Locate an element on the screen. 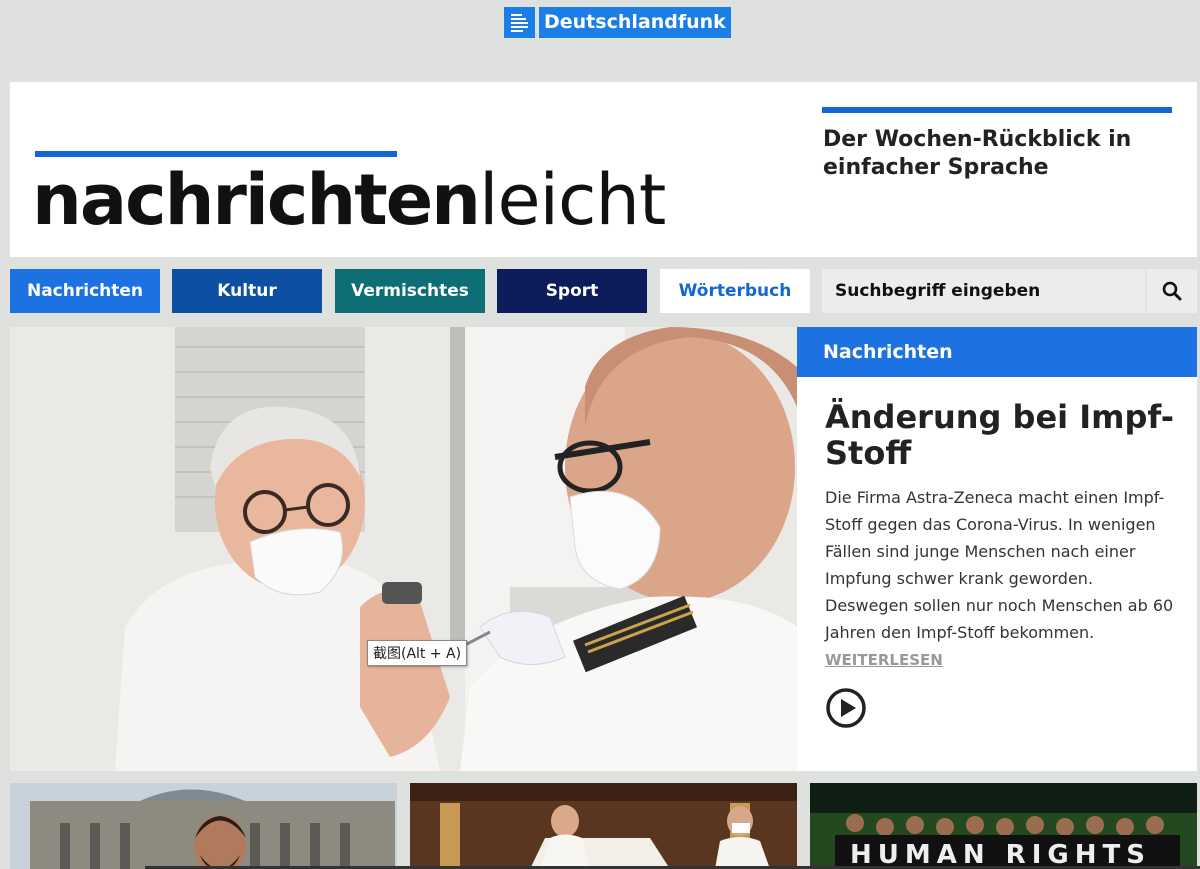  nav-woerterbuch: Wörterbuch is located at coordinates (735, 291).